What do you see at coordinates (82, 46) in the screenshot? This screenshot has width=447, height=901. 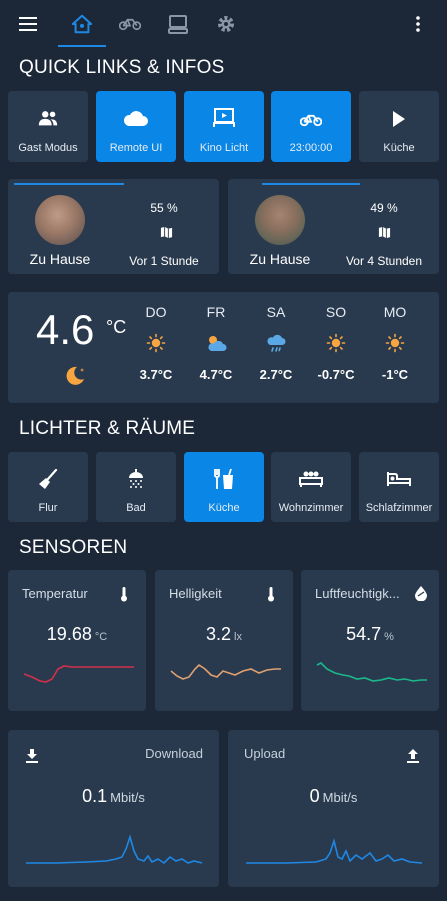 I see `active-tab-indicator` at bounding box center [82, 46].